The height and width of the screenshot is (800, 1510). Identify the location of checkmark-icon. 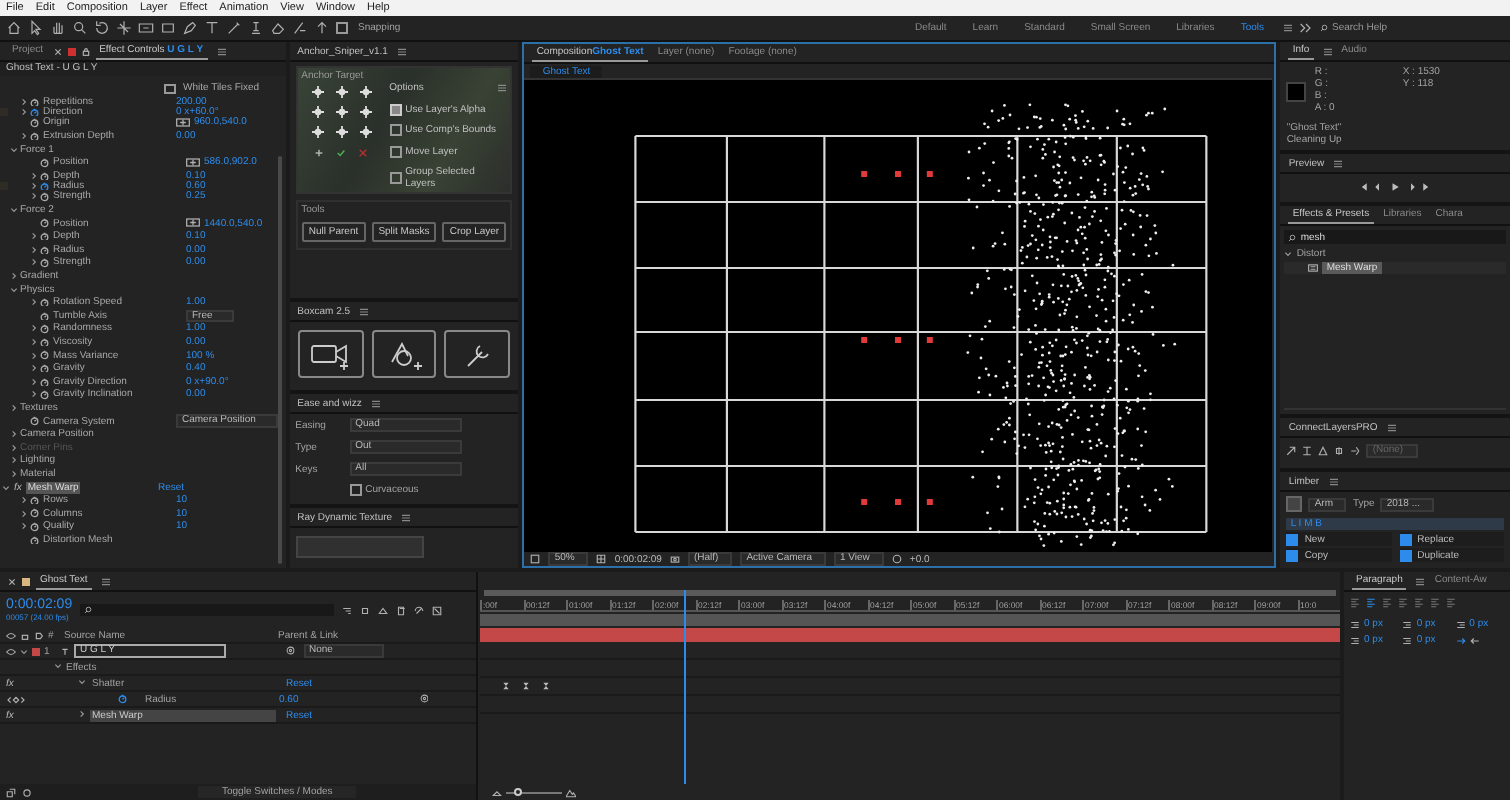
(341, 153).